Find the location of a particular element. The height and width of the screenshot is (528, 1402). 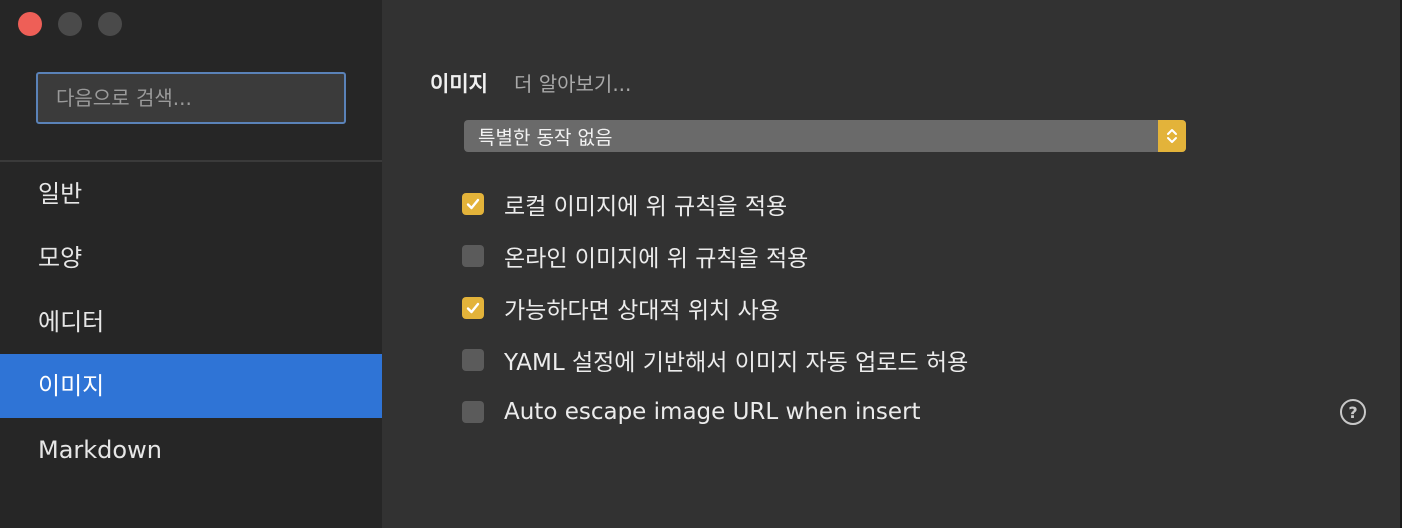

minimize-window-button is located at coordinates (70, 24).